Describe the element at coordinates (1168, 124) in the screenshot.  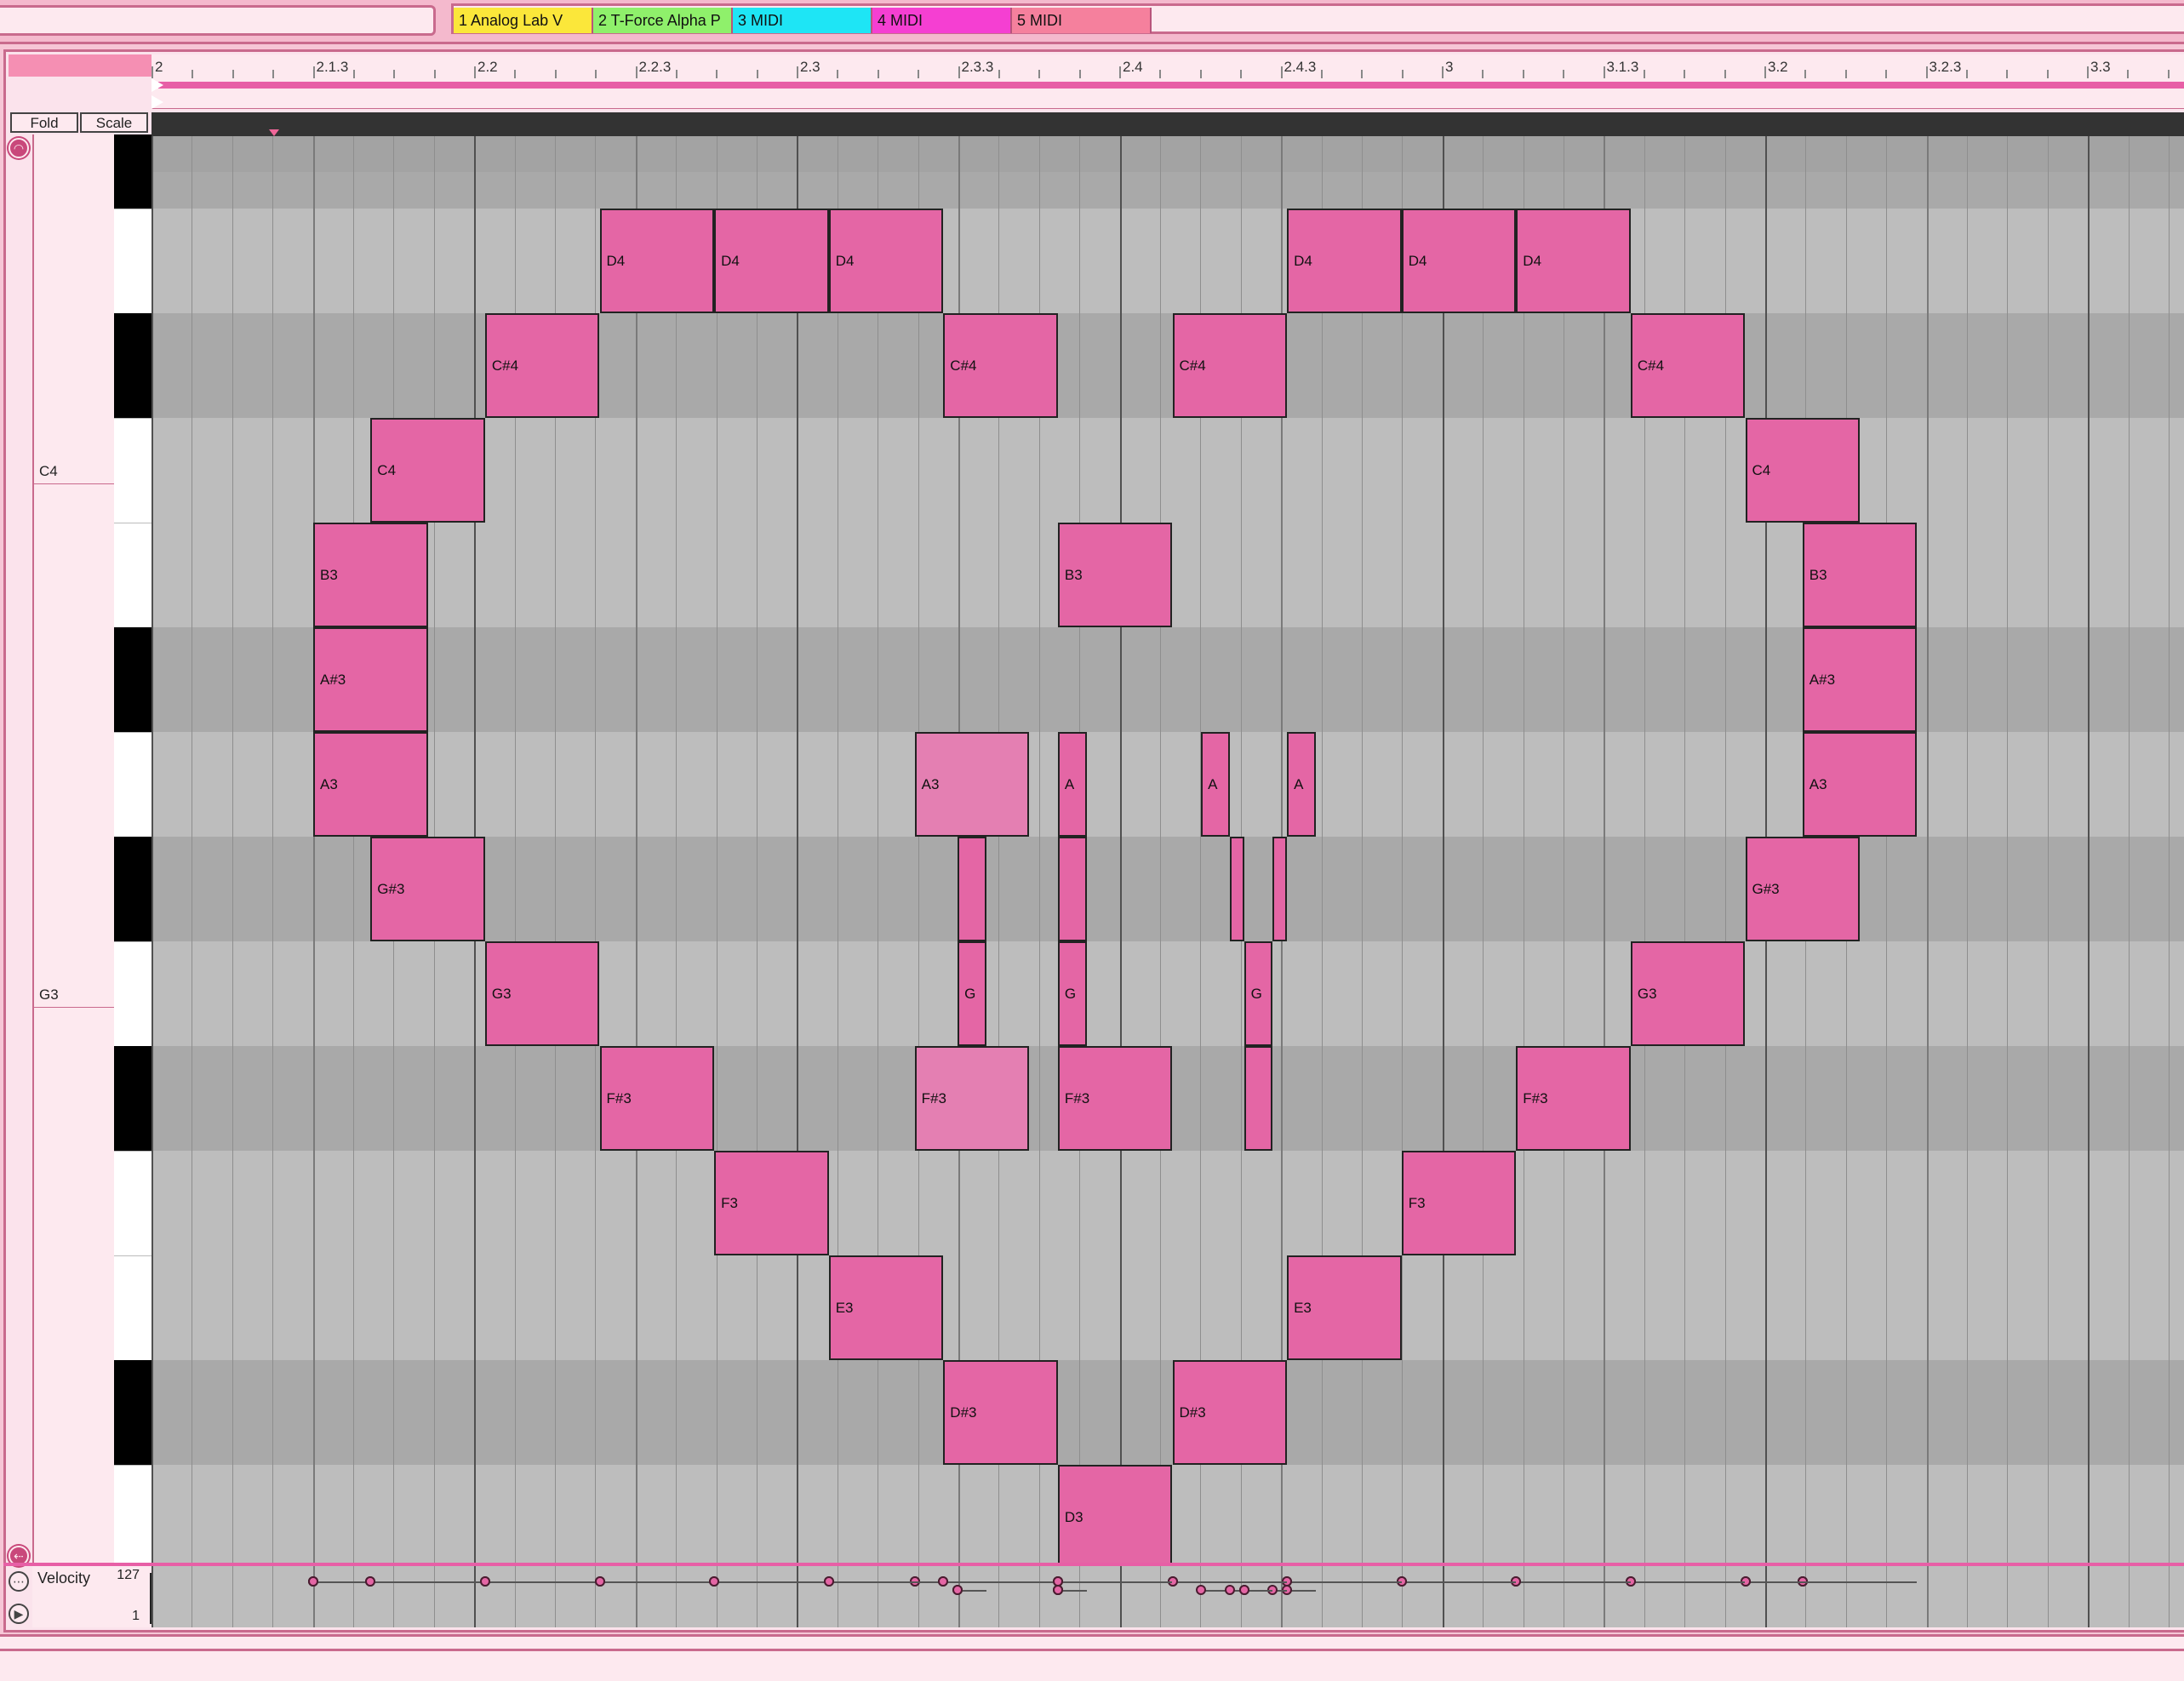
I see `scrub-area` at that location.